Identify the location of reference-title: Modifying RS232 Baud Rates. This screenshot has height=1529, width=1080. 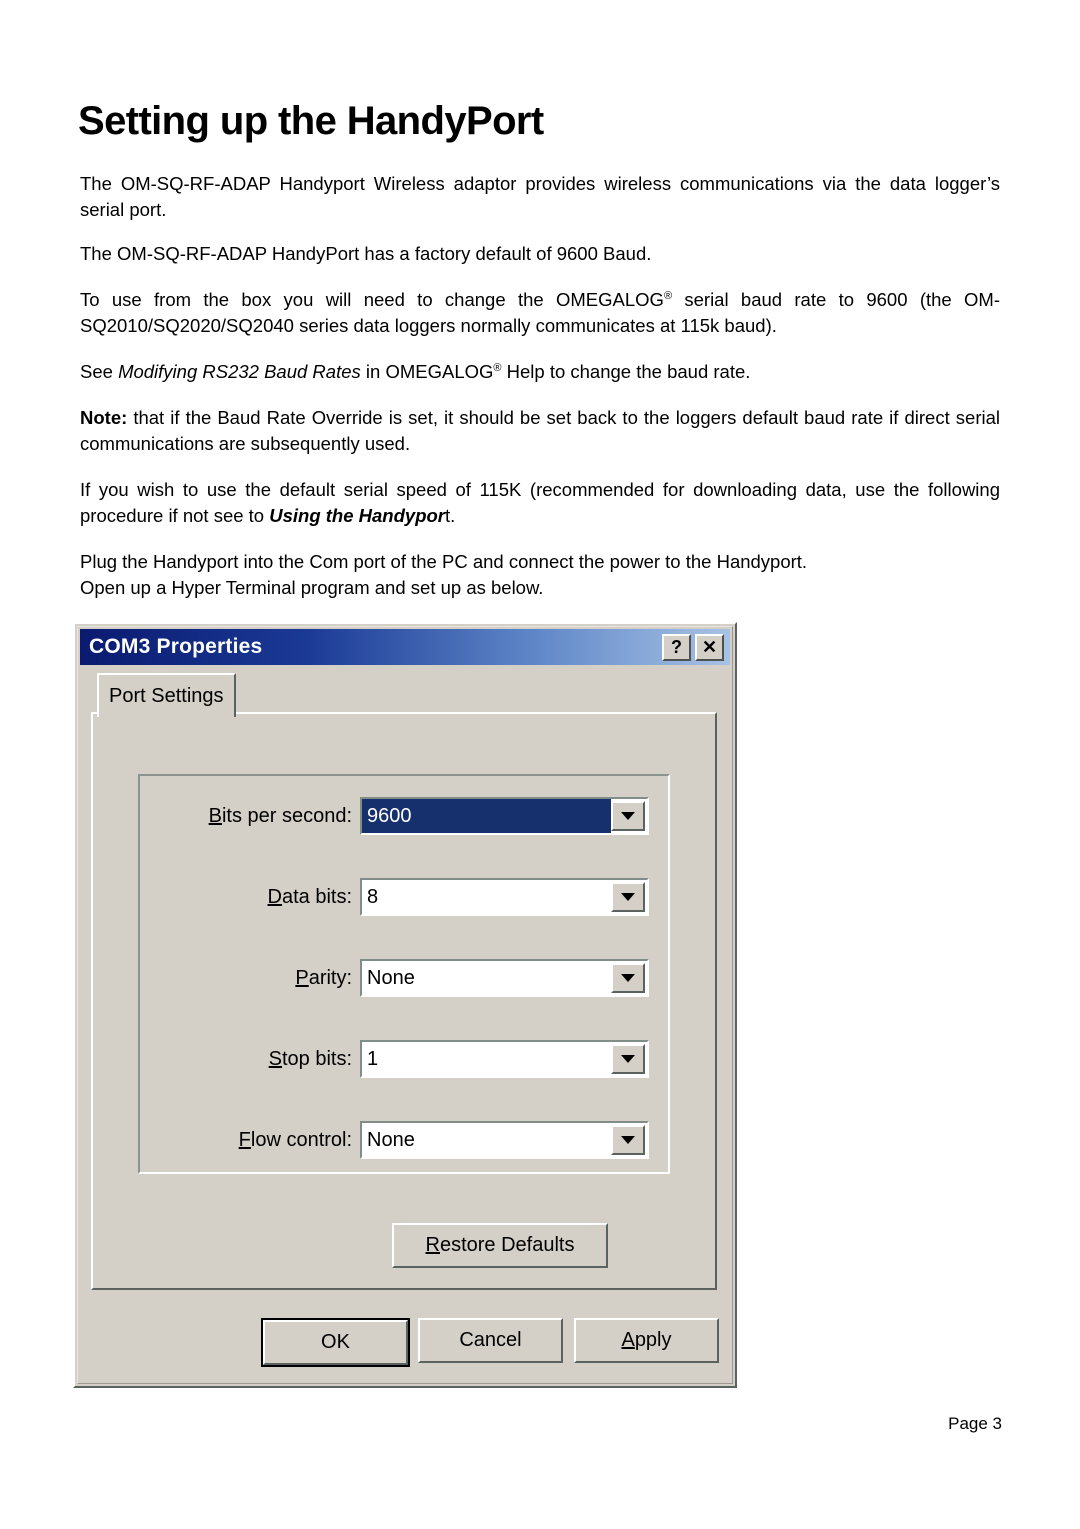
(239, 371).